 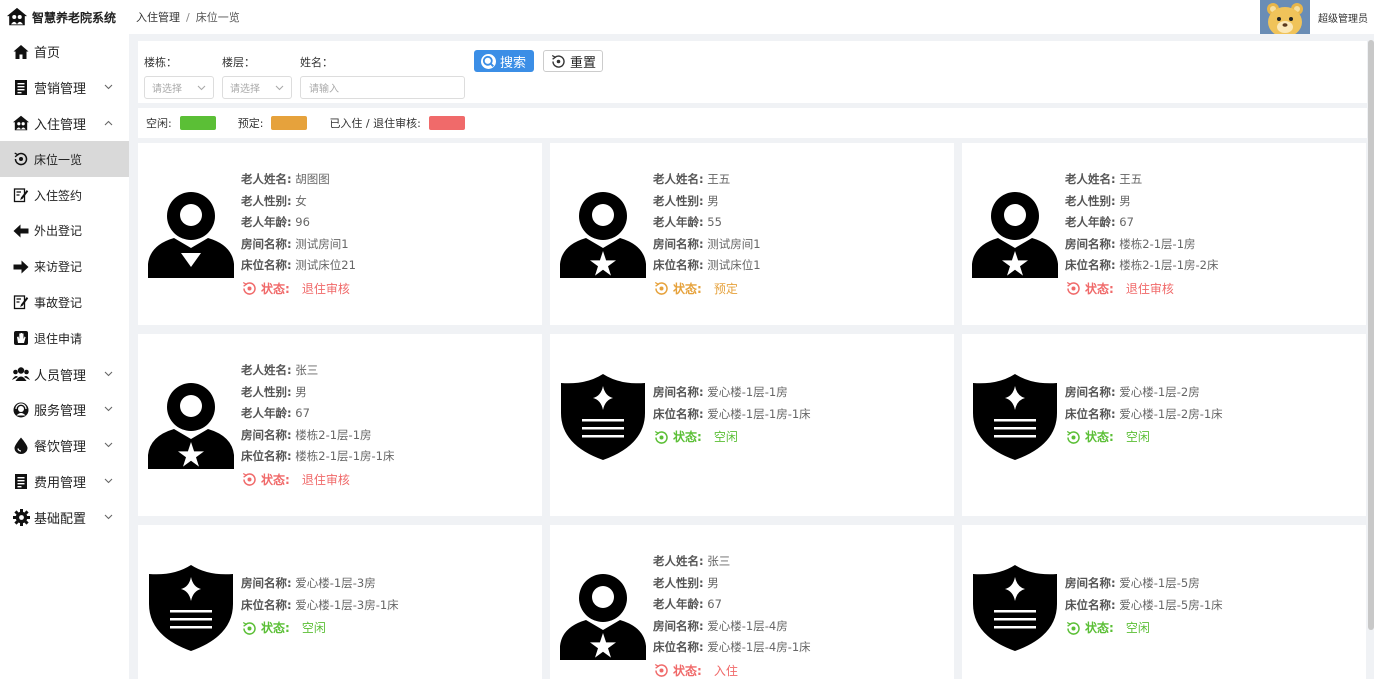 I want to click on info-row-bed: 床位名称: 爱心楼-1层-1房-1床, so click(x=732, y=415).